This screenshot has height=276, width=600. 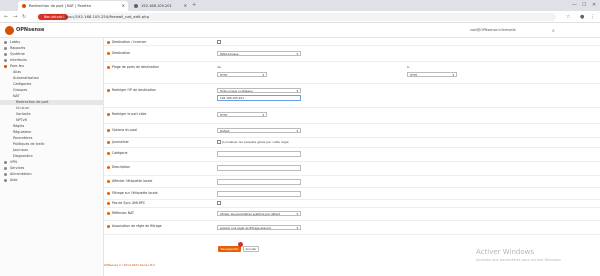 What do you see at coordinates (52, 114) in the screenshot?
I see `sidebar-item-outbound: Sortante` at bounding box center [52, 114].